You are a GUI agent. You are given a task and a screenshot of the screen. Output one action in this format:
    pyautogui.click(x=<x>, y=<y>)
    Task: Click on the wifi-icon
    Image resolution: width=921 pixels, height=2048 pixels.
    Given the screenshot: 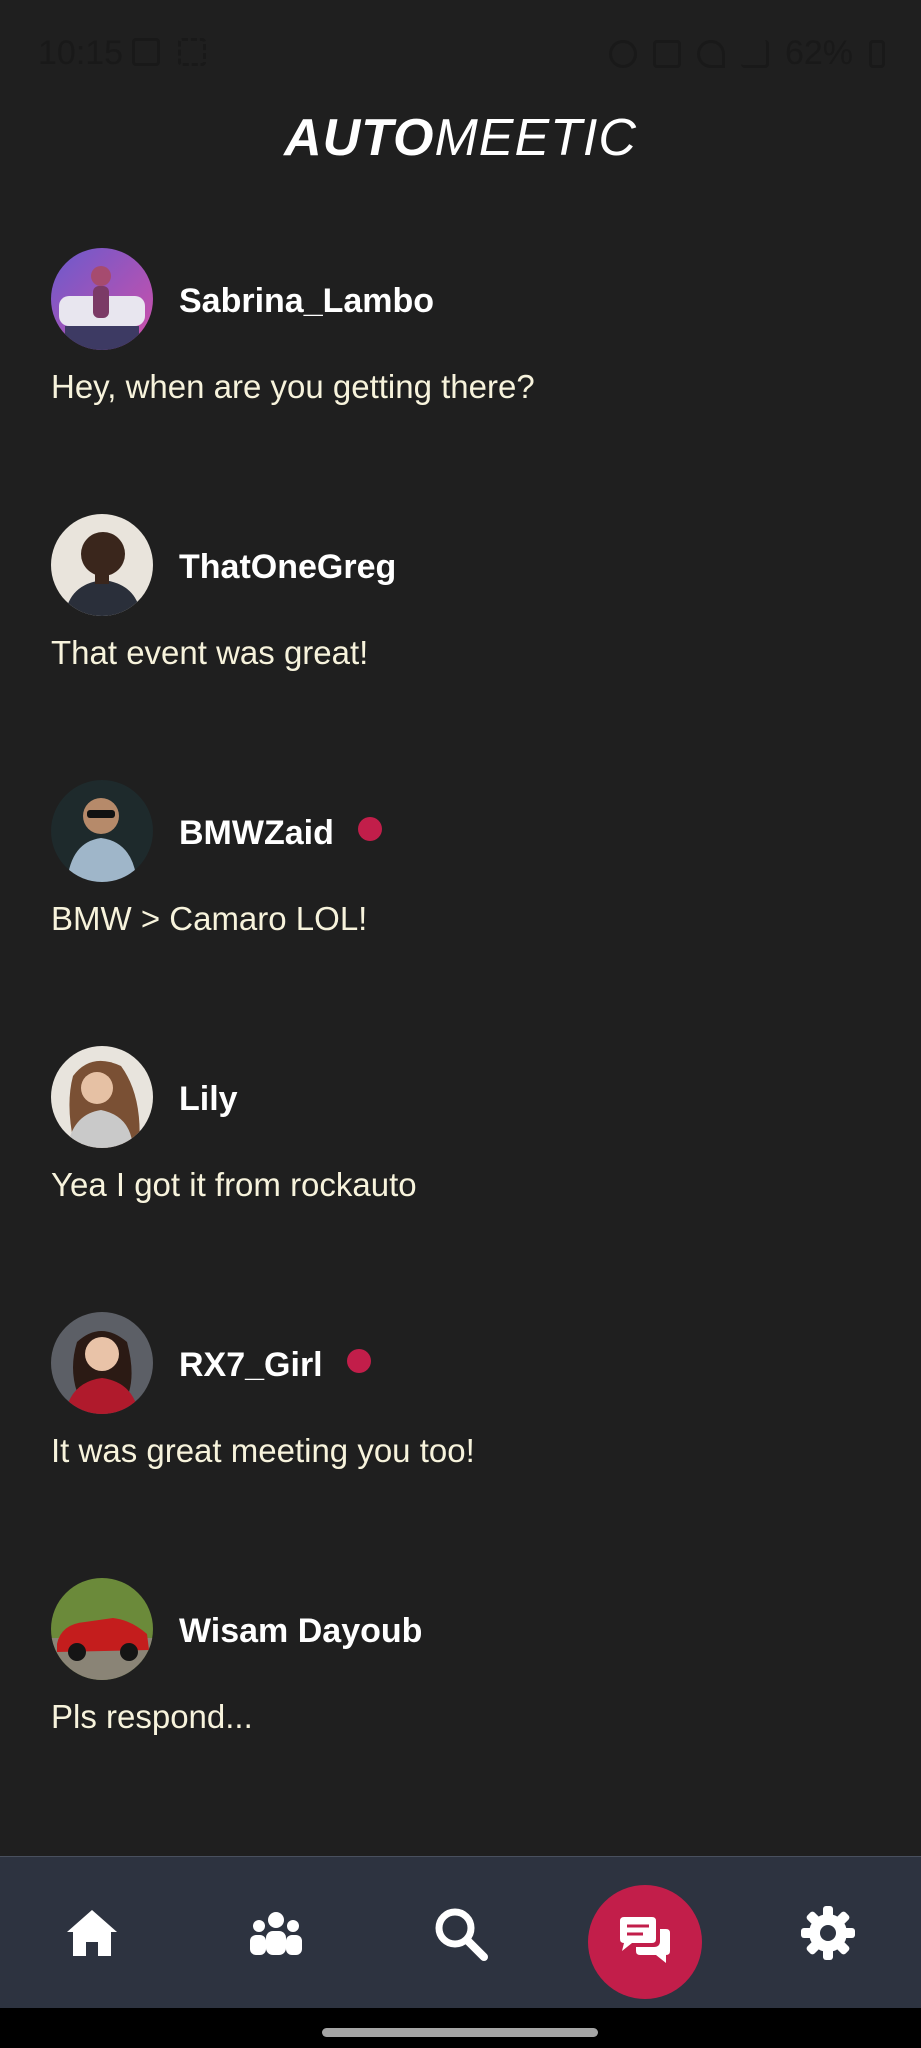 What is the action you would take?
    pyautogui.click(x=710, y=53)
    